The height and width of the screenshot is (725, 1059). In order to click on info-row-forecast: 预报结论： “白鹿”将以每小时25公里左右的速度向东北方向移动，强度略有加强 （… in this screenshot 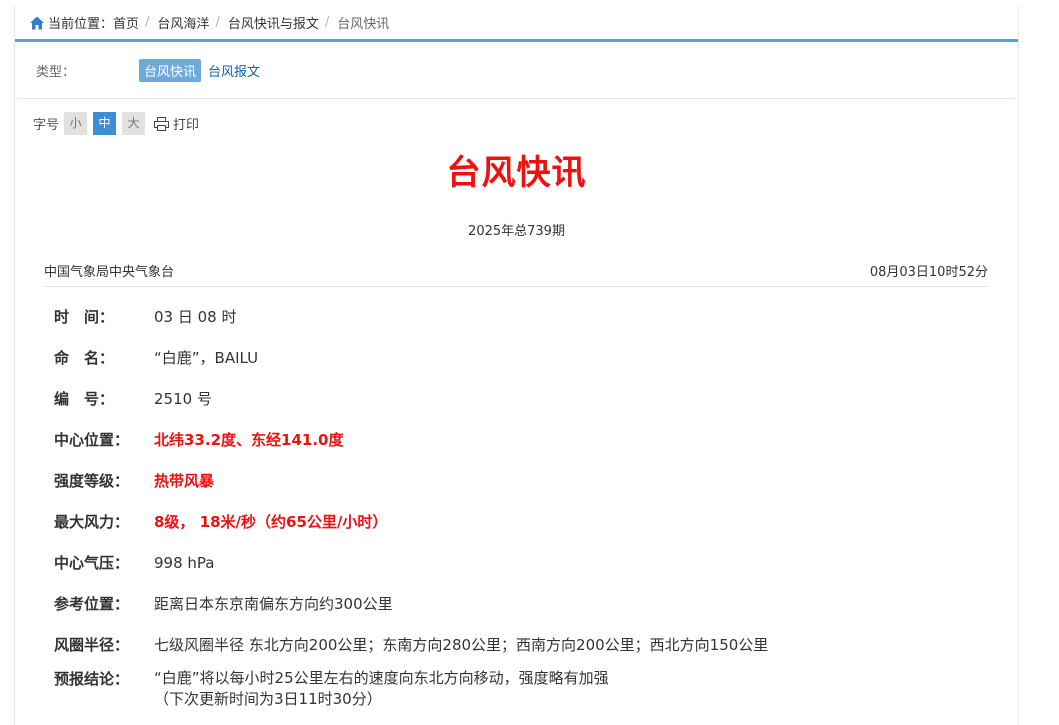, I will do `click(536, 687)`.